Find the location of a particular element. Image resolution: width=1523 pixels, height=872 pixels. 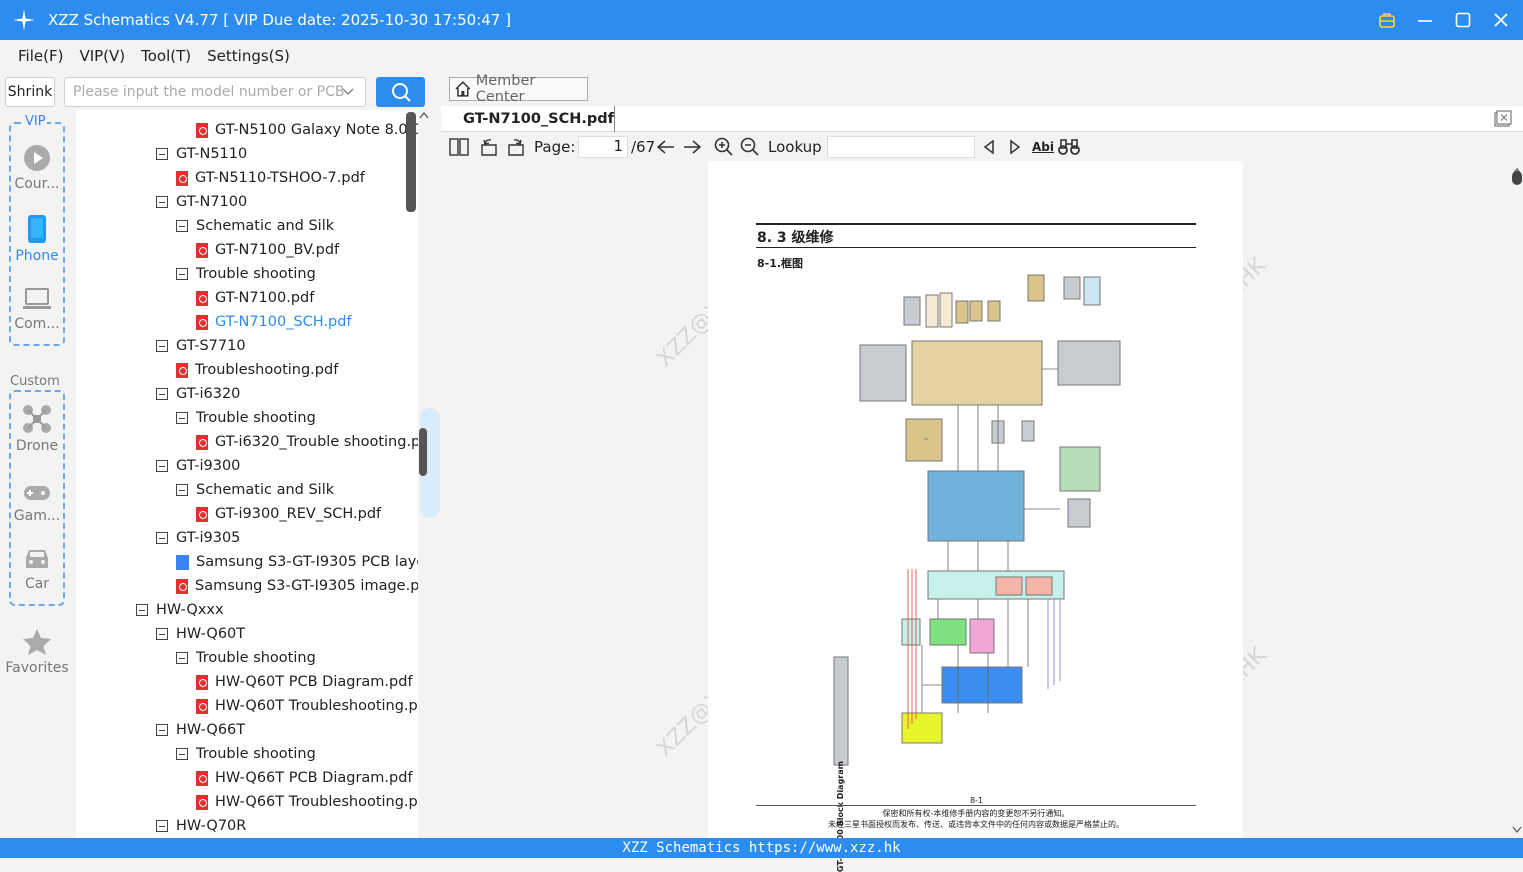

menu-vip: VIP(V) is located at coordinates (102, 56).